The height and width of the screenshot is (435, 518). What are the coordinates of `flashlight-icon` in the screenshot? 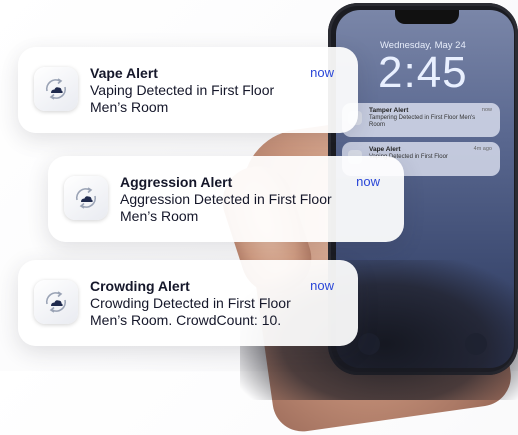 It's located at (369, 344).